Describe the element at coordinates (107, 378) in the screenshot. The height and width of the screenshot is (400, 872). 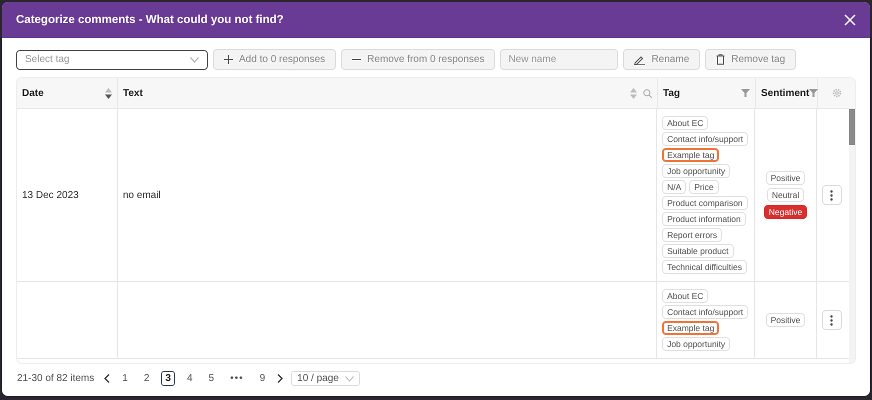
I see `previous-icon` at that location.